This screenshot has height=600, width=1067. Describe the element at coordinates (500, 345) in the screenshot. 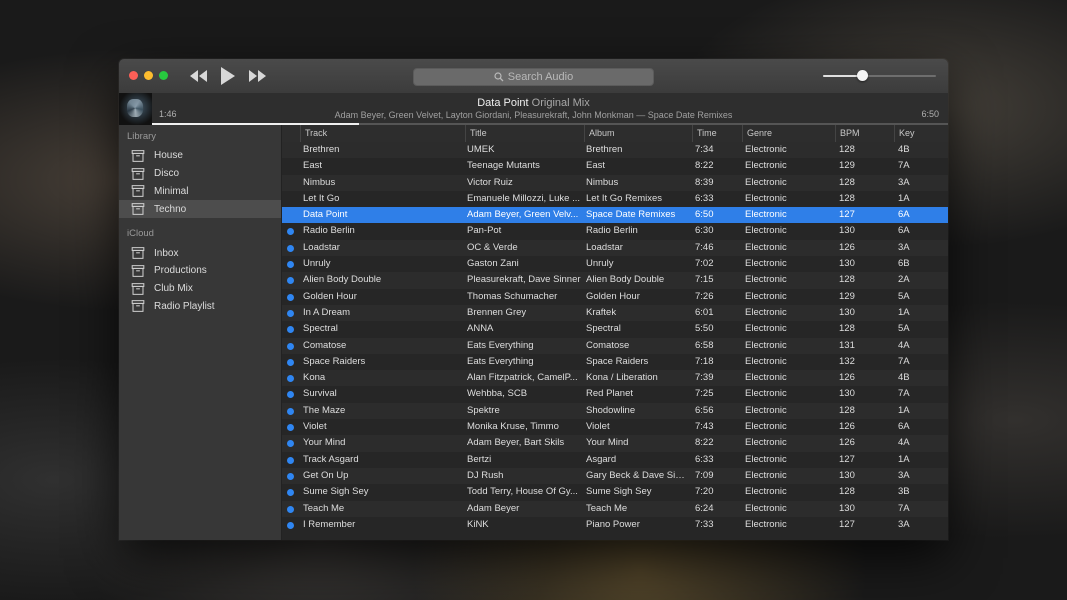

I see `cell-title: Eats Everything` at that location.